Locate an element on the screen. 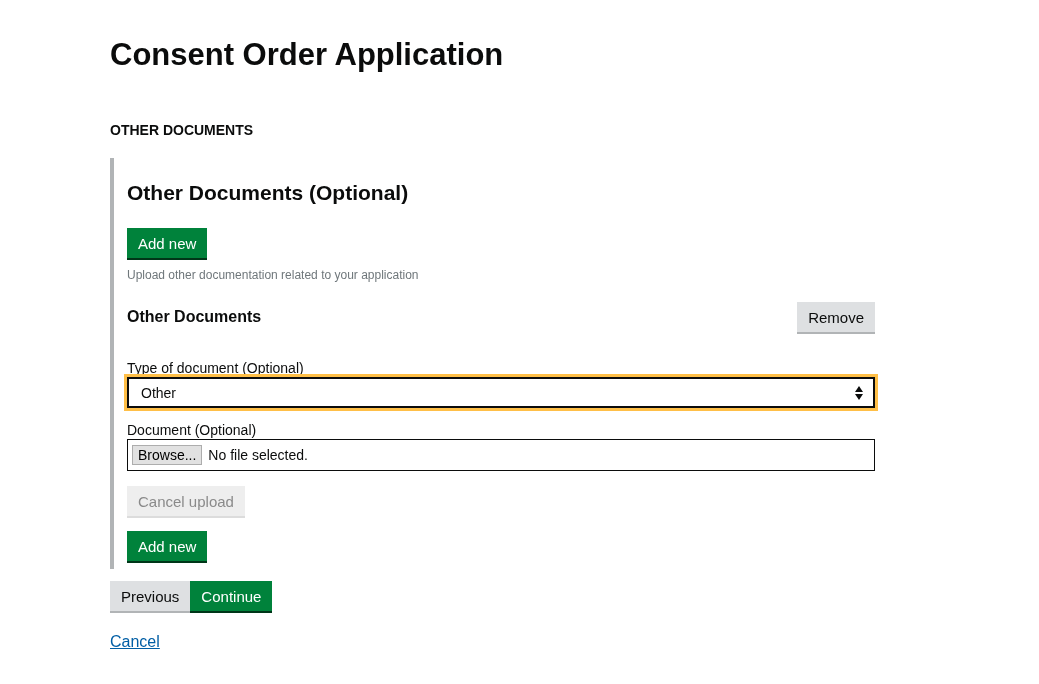 This screenshot has width=1039, height=684. page-title: Consent Order Application is located at coordinates (307, 55).